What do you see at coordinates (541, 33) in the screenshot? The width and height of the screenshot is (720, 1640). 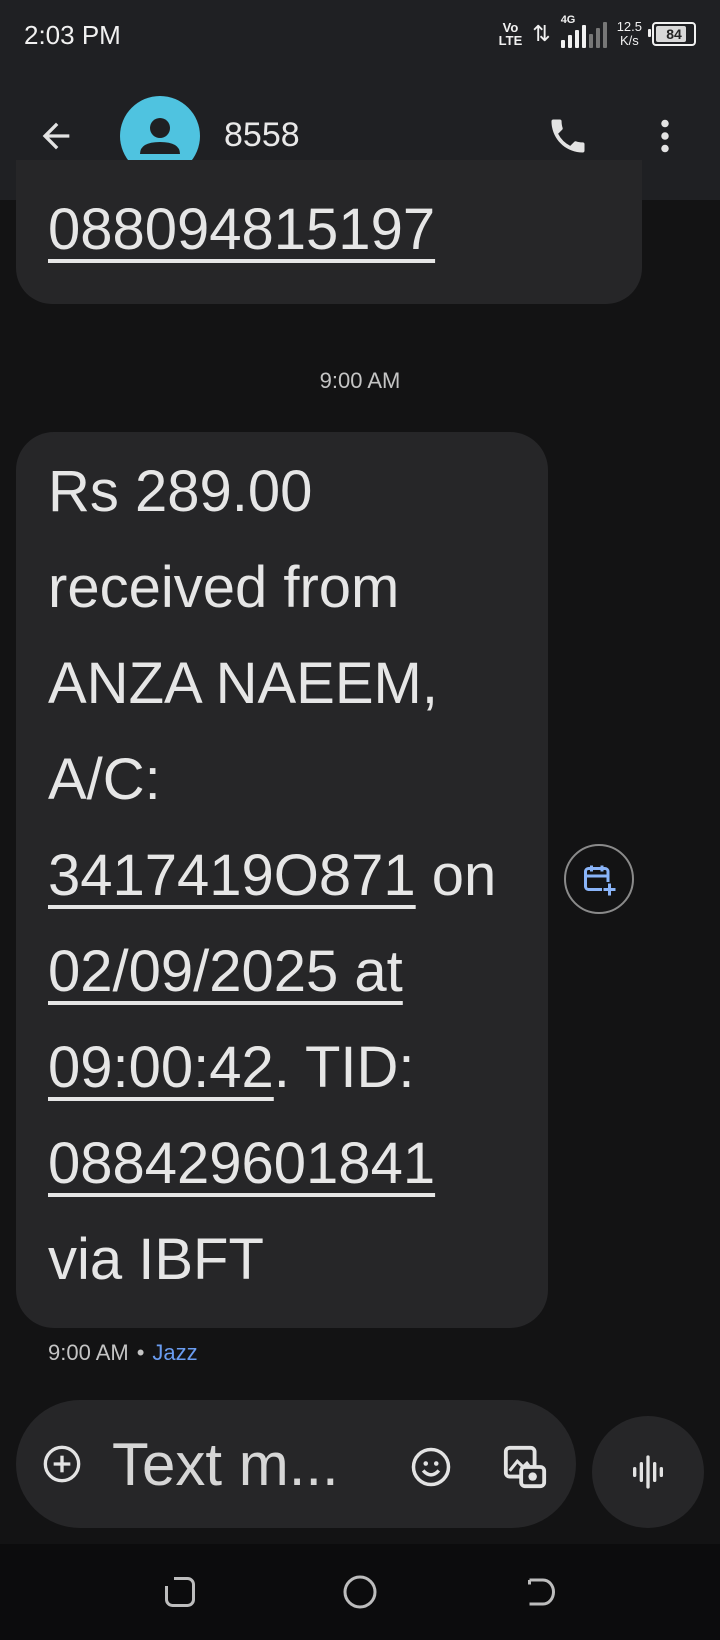 I see `data-activity-icon: ⇅` at bounding box center [541, 33].